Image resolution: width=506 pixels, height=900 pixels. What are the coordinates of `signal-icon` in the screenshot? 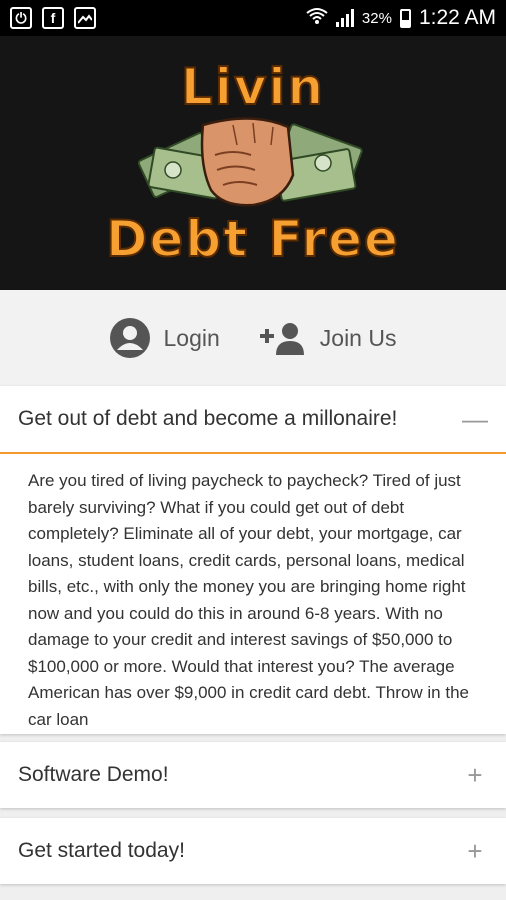 It's located at (344, 18).